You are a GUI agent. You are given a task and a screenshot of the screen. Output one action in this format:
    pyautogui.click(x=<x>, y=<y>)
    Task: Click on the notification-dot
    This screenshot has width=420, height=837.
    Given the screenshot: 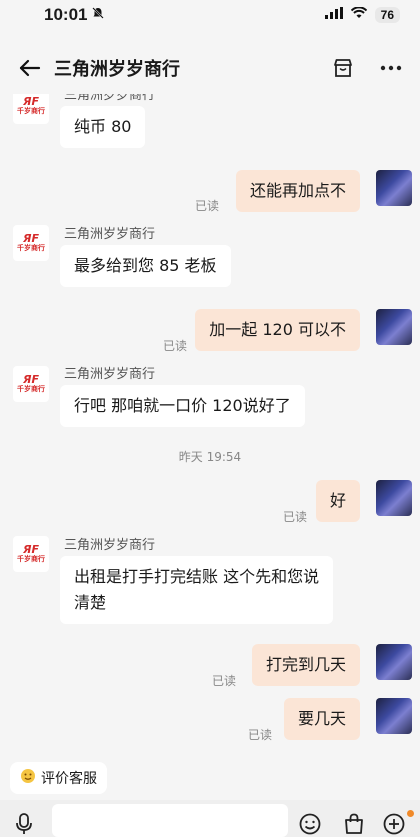 What is the action you would take?
    pyautogui.click(x=410, y=813)
    